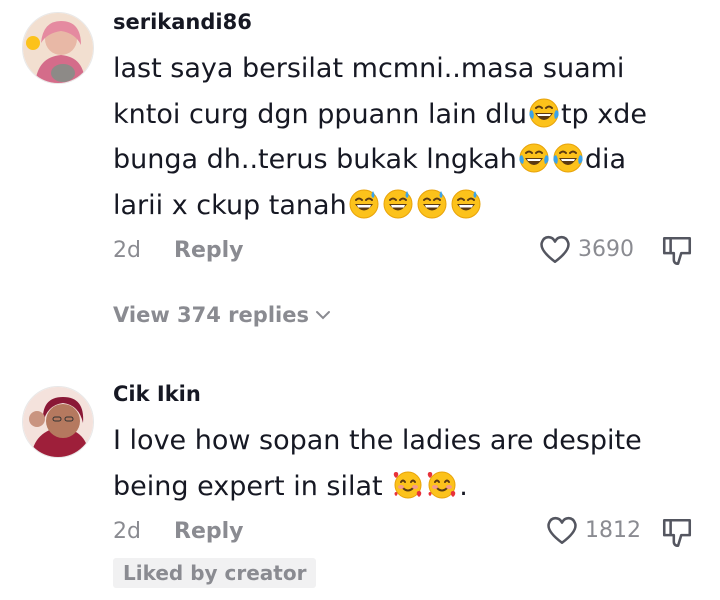 The height and width of the screenshot is (600, 720). What do you see at coordinates (377, 440) in the screenshot?
I see `comment-line: I love how sopan the ladies are despite` at bounding box center [377, 440].